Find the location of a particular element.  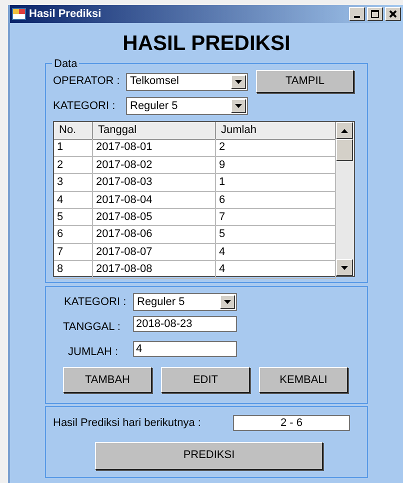

table-cell: 2017-08-07 is located at coordinates (154, 253).